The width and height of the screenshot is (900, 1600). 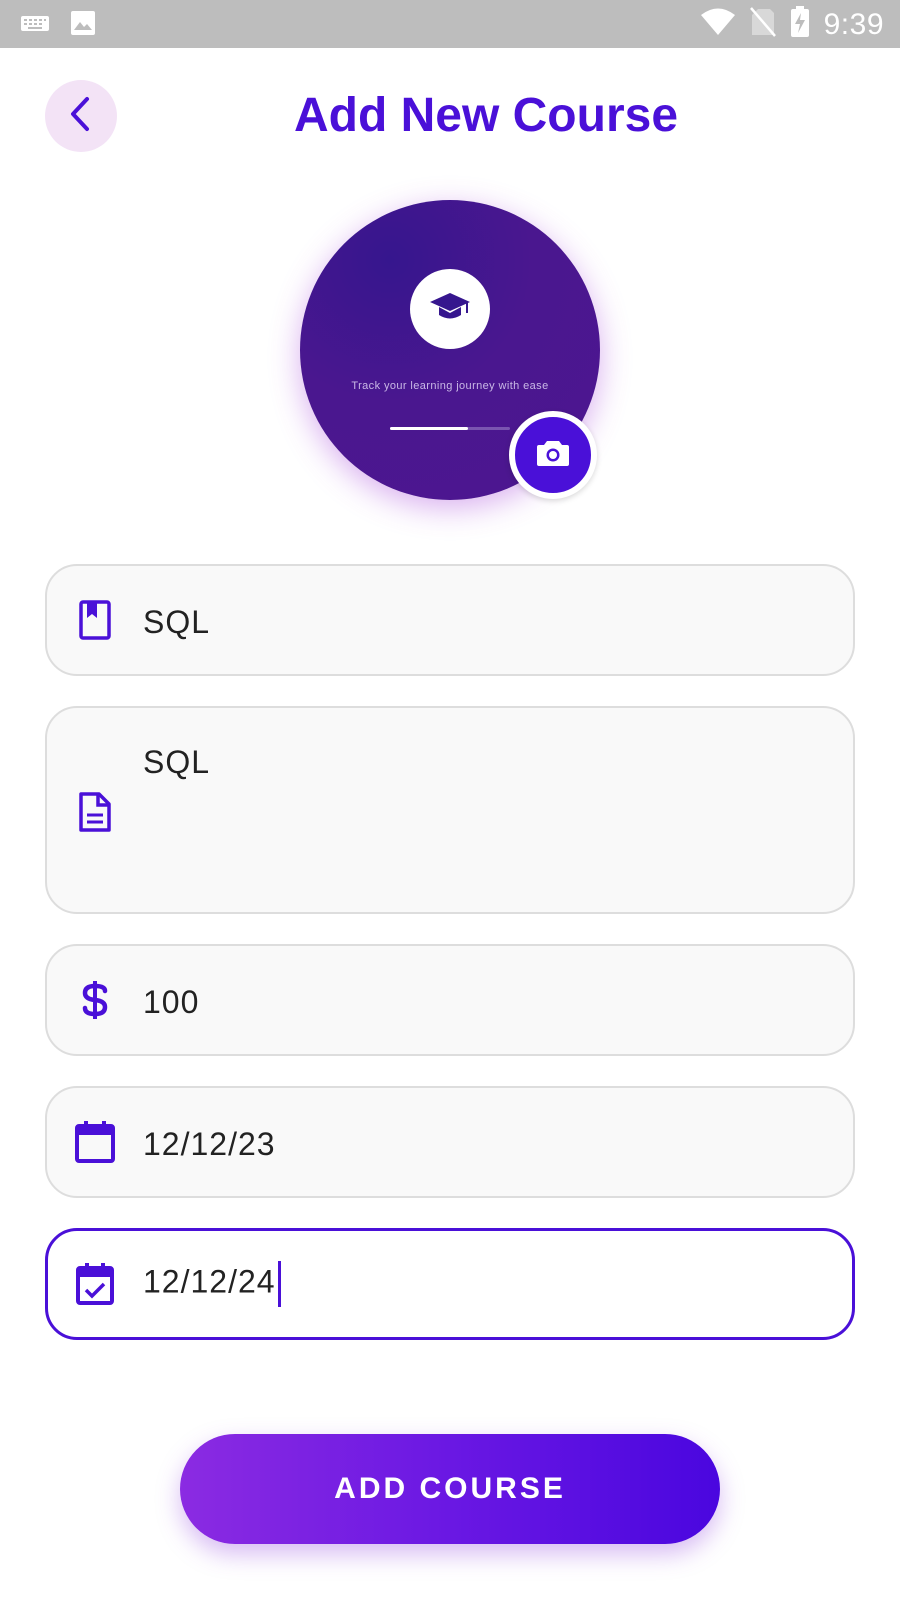 What do you see at coordinates (450, 350) in the screenshot?
I see `course-image-picker: Track your learning journey with ease` at bounding box center [450, 350].